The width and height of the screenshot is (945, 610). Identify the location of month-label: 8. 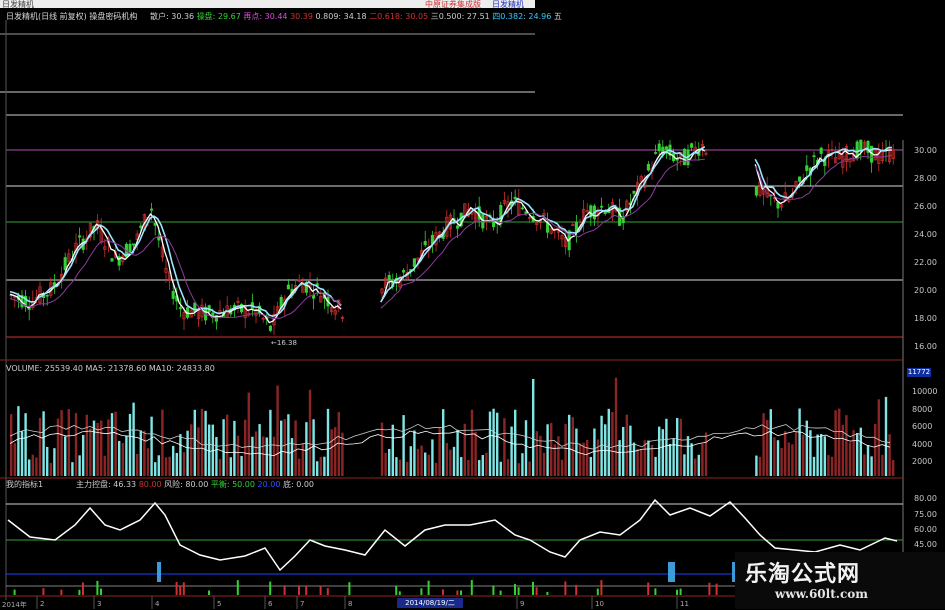
(350, 604).